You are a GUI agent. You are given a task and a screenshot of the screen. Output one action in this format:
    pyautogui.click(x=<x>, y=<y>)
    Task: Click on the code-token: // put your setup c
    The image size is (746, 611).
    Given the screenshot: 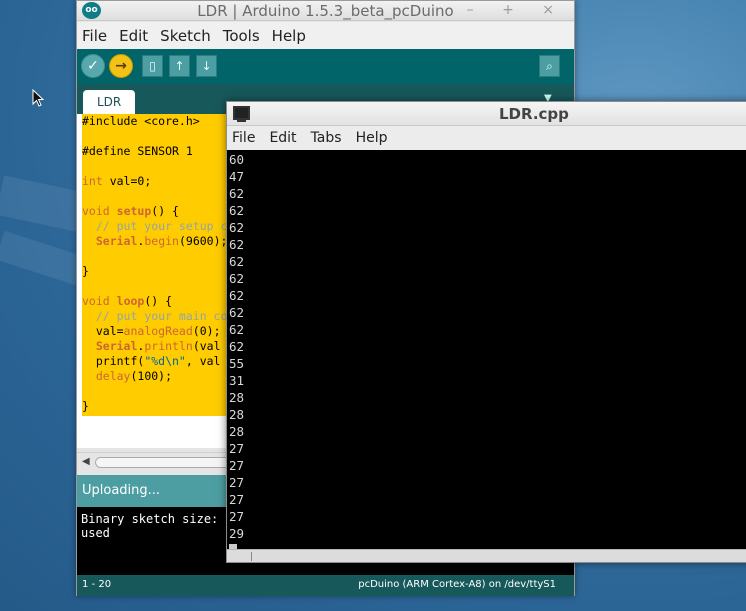 What is the action you would take?
    pyautogui.click(x=155, y=226)
    